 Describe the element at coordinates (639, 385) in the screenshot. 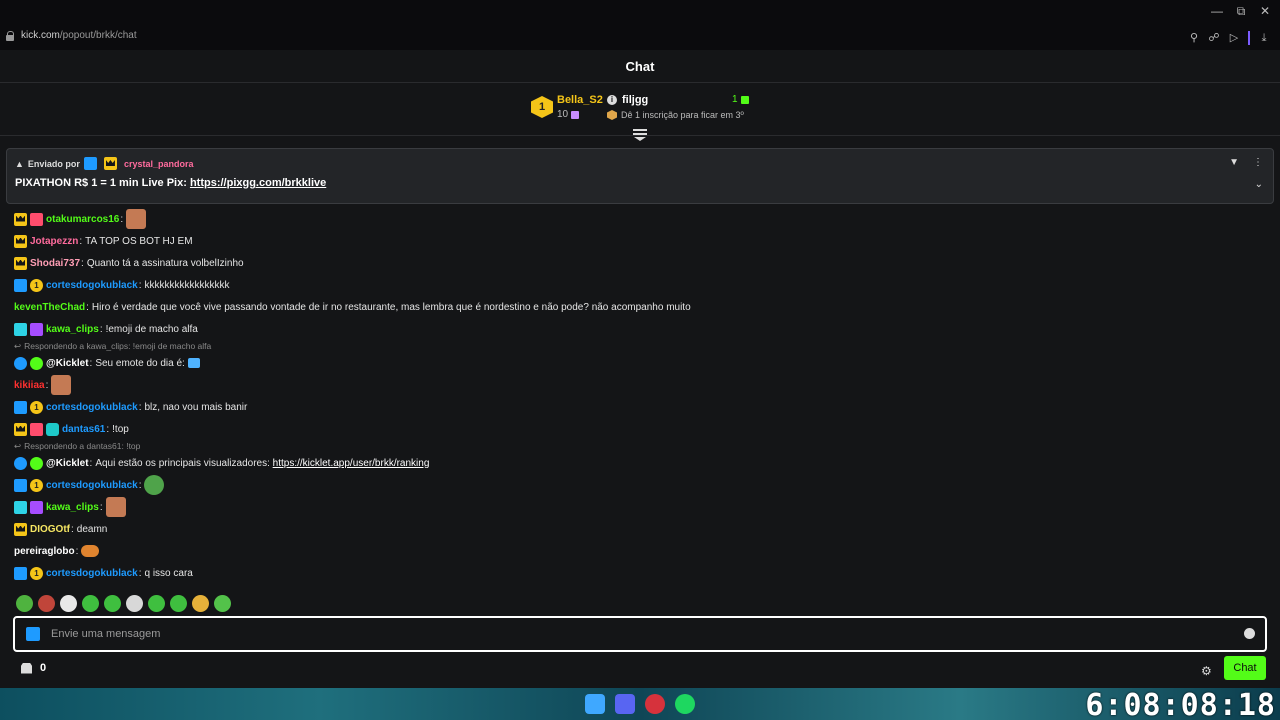

I see `chat-message: kikiiaa:` at that location.